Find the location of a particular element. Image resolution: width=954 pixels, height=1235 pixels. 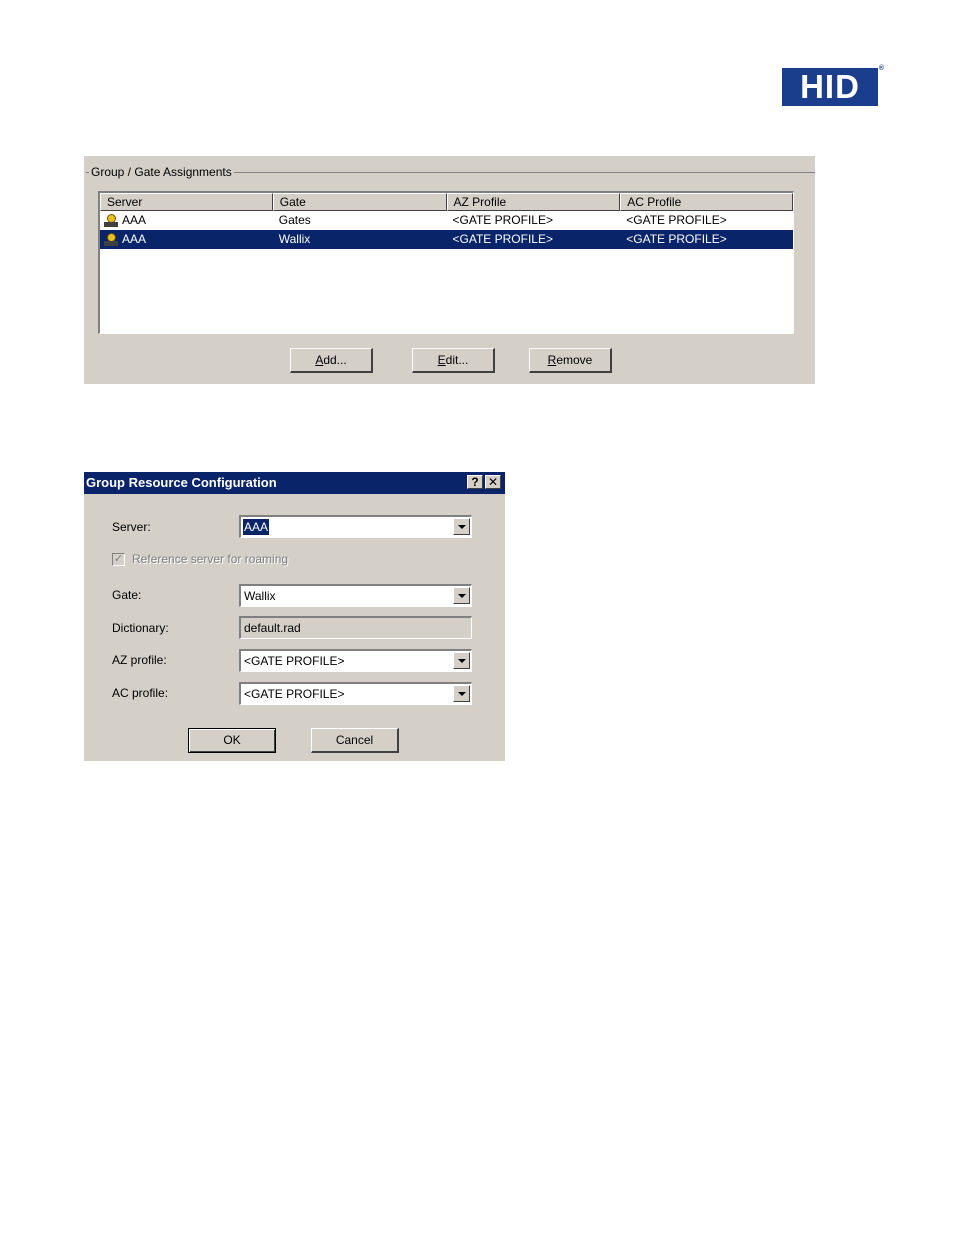

server-combo: AAA is located at coordinates (355, 526).